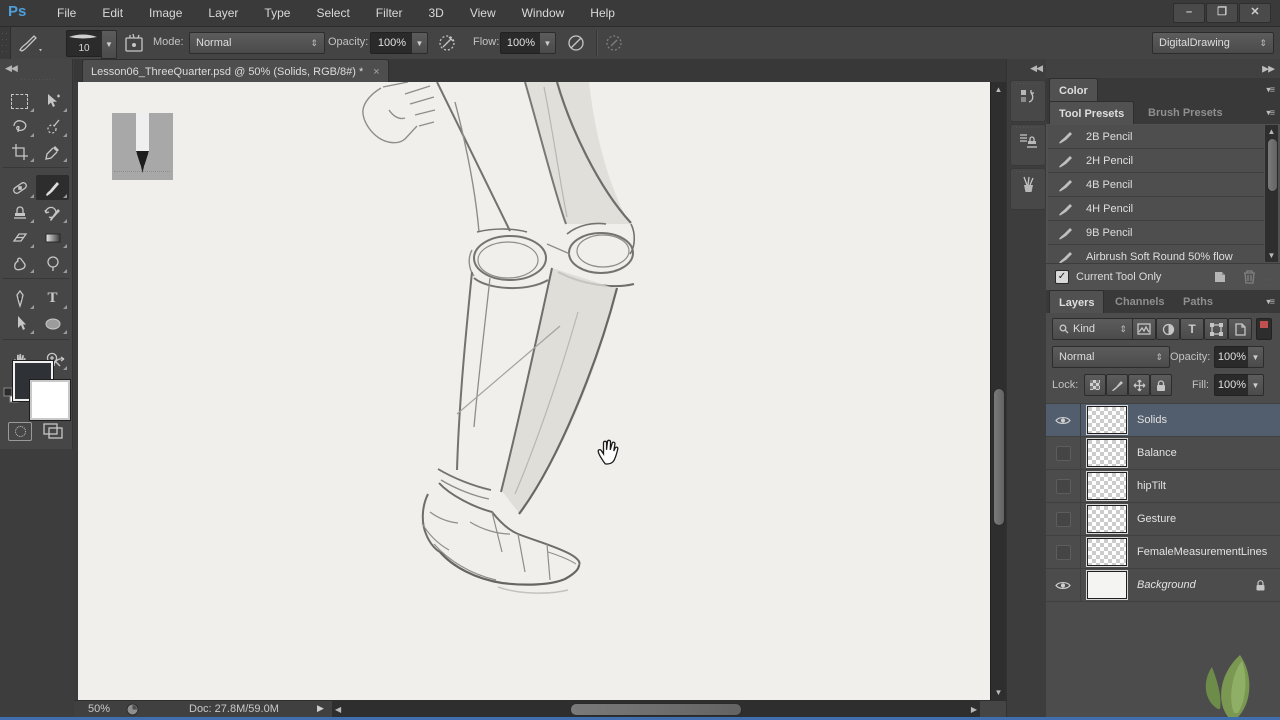  I want to click on tab-color: Color, so click(1073, 90).